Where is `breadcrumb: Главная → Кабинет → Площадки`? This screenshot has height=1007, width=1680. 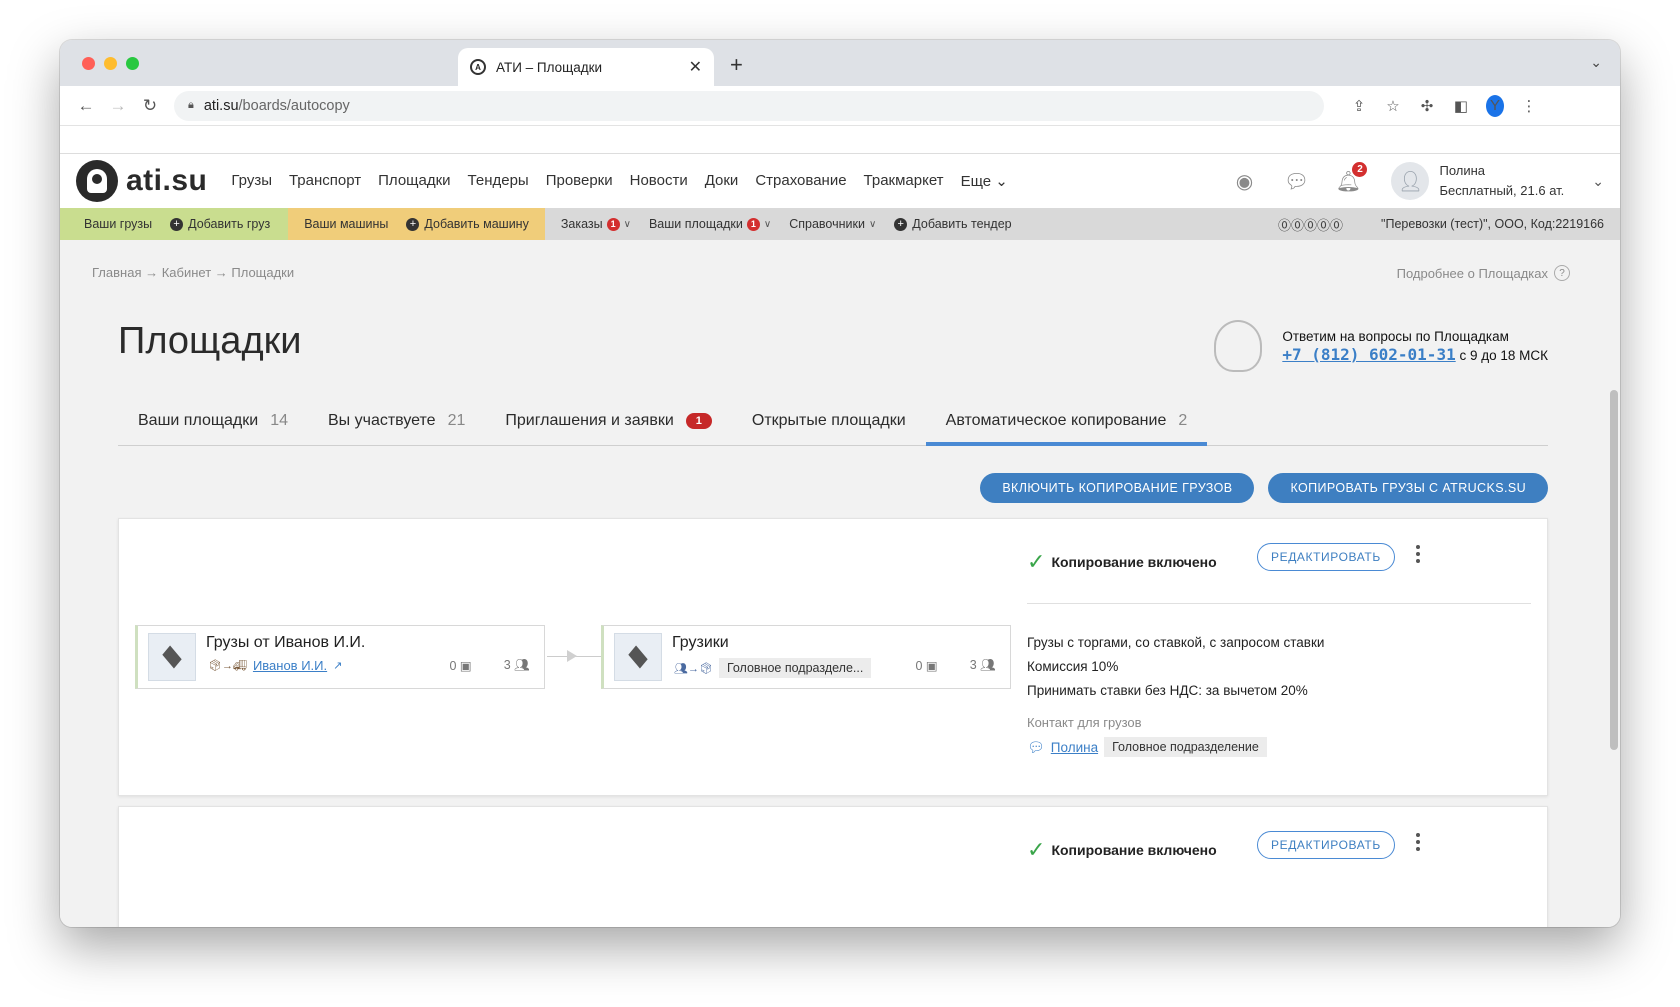 breadcrumb: Главная → Кабинет → Площадки is located at coordinates (193, 272).